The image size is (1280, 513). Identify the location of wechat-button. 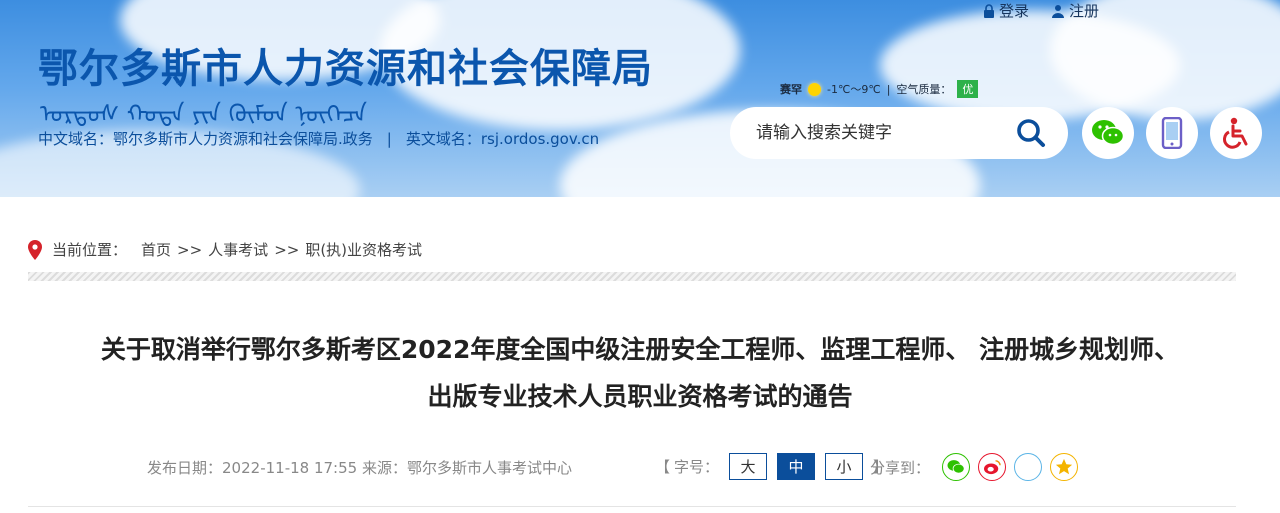
(1108, 133).